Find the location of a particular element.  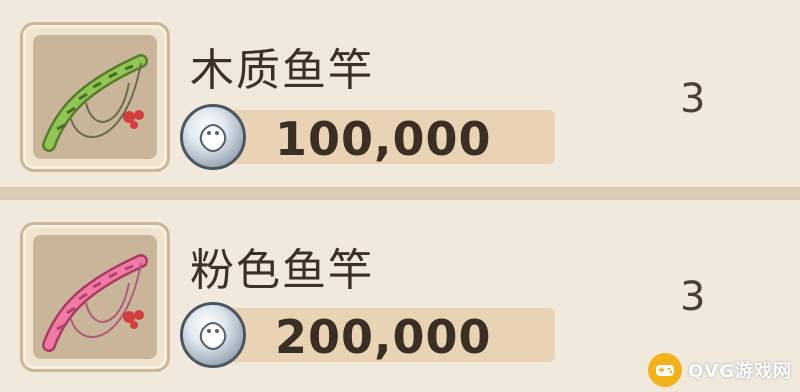

gamepad-icon is located at coordinates (665, 370).